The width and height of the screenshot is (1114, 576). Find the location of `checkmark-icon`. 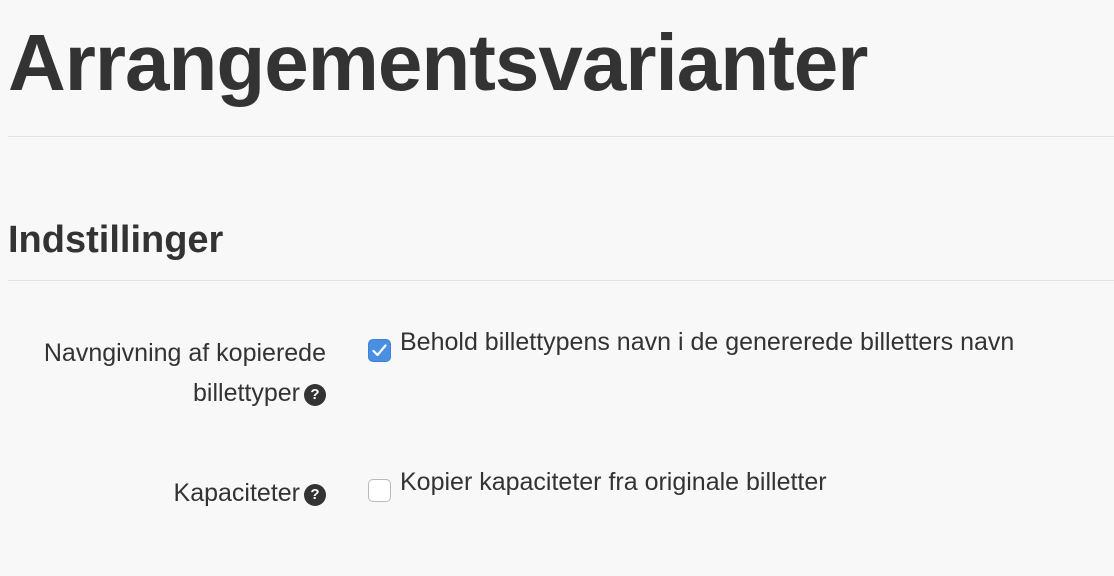

checkmark-icon is located at coordinates (379, 350).